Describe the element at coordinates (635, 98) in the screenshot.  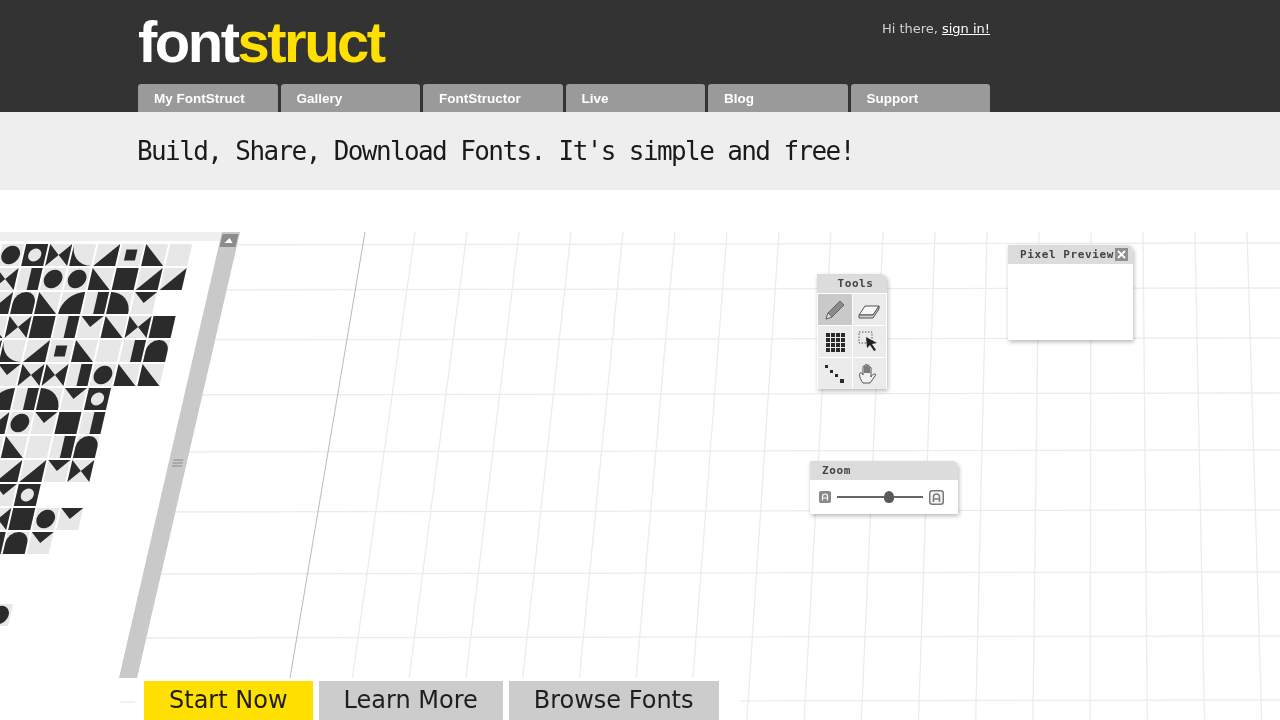
I see `nav-tab: Live` at that location.